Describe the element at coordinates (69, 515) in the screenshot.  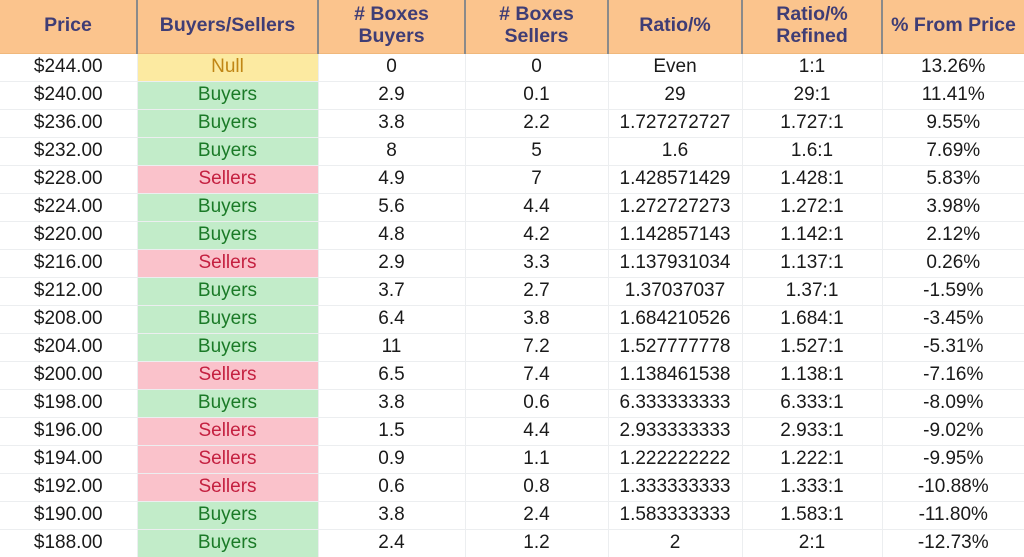
I see `cell-price: $190.00` at that location.